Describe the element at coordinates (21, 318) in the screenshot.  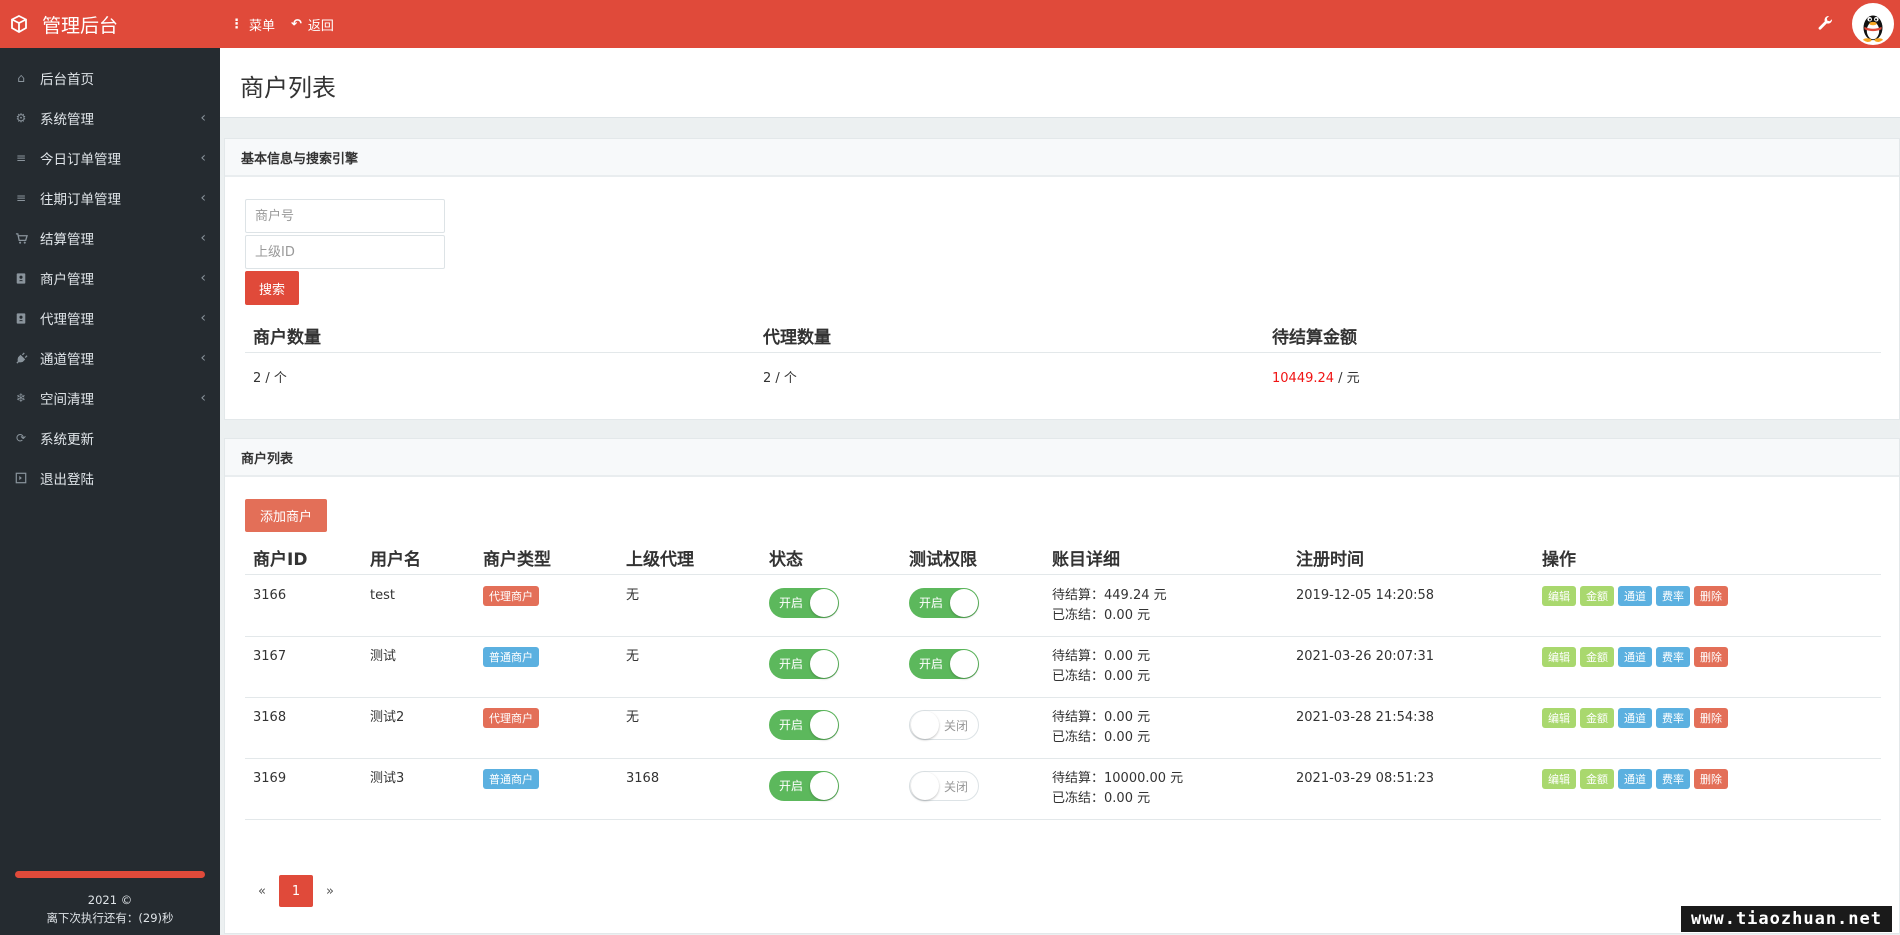
I see `contact-book-icon` at that location.